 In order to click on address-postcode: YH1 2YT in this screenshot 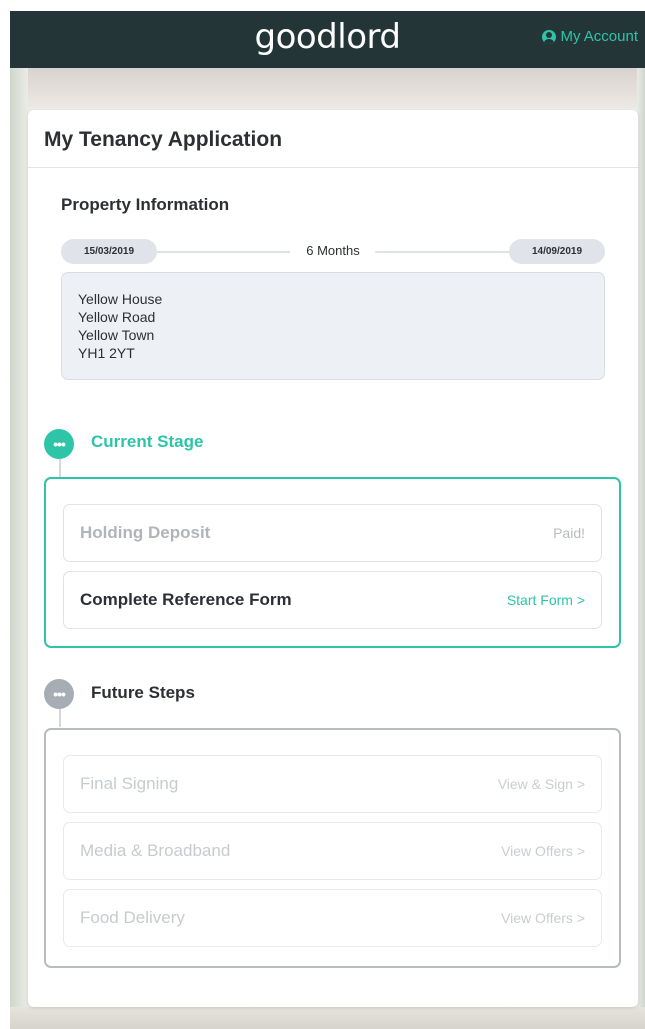, I will do `click(106, 353)`.